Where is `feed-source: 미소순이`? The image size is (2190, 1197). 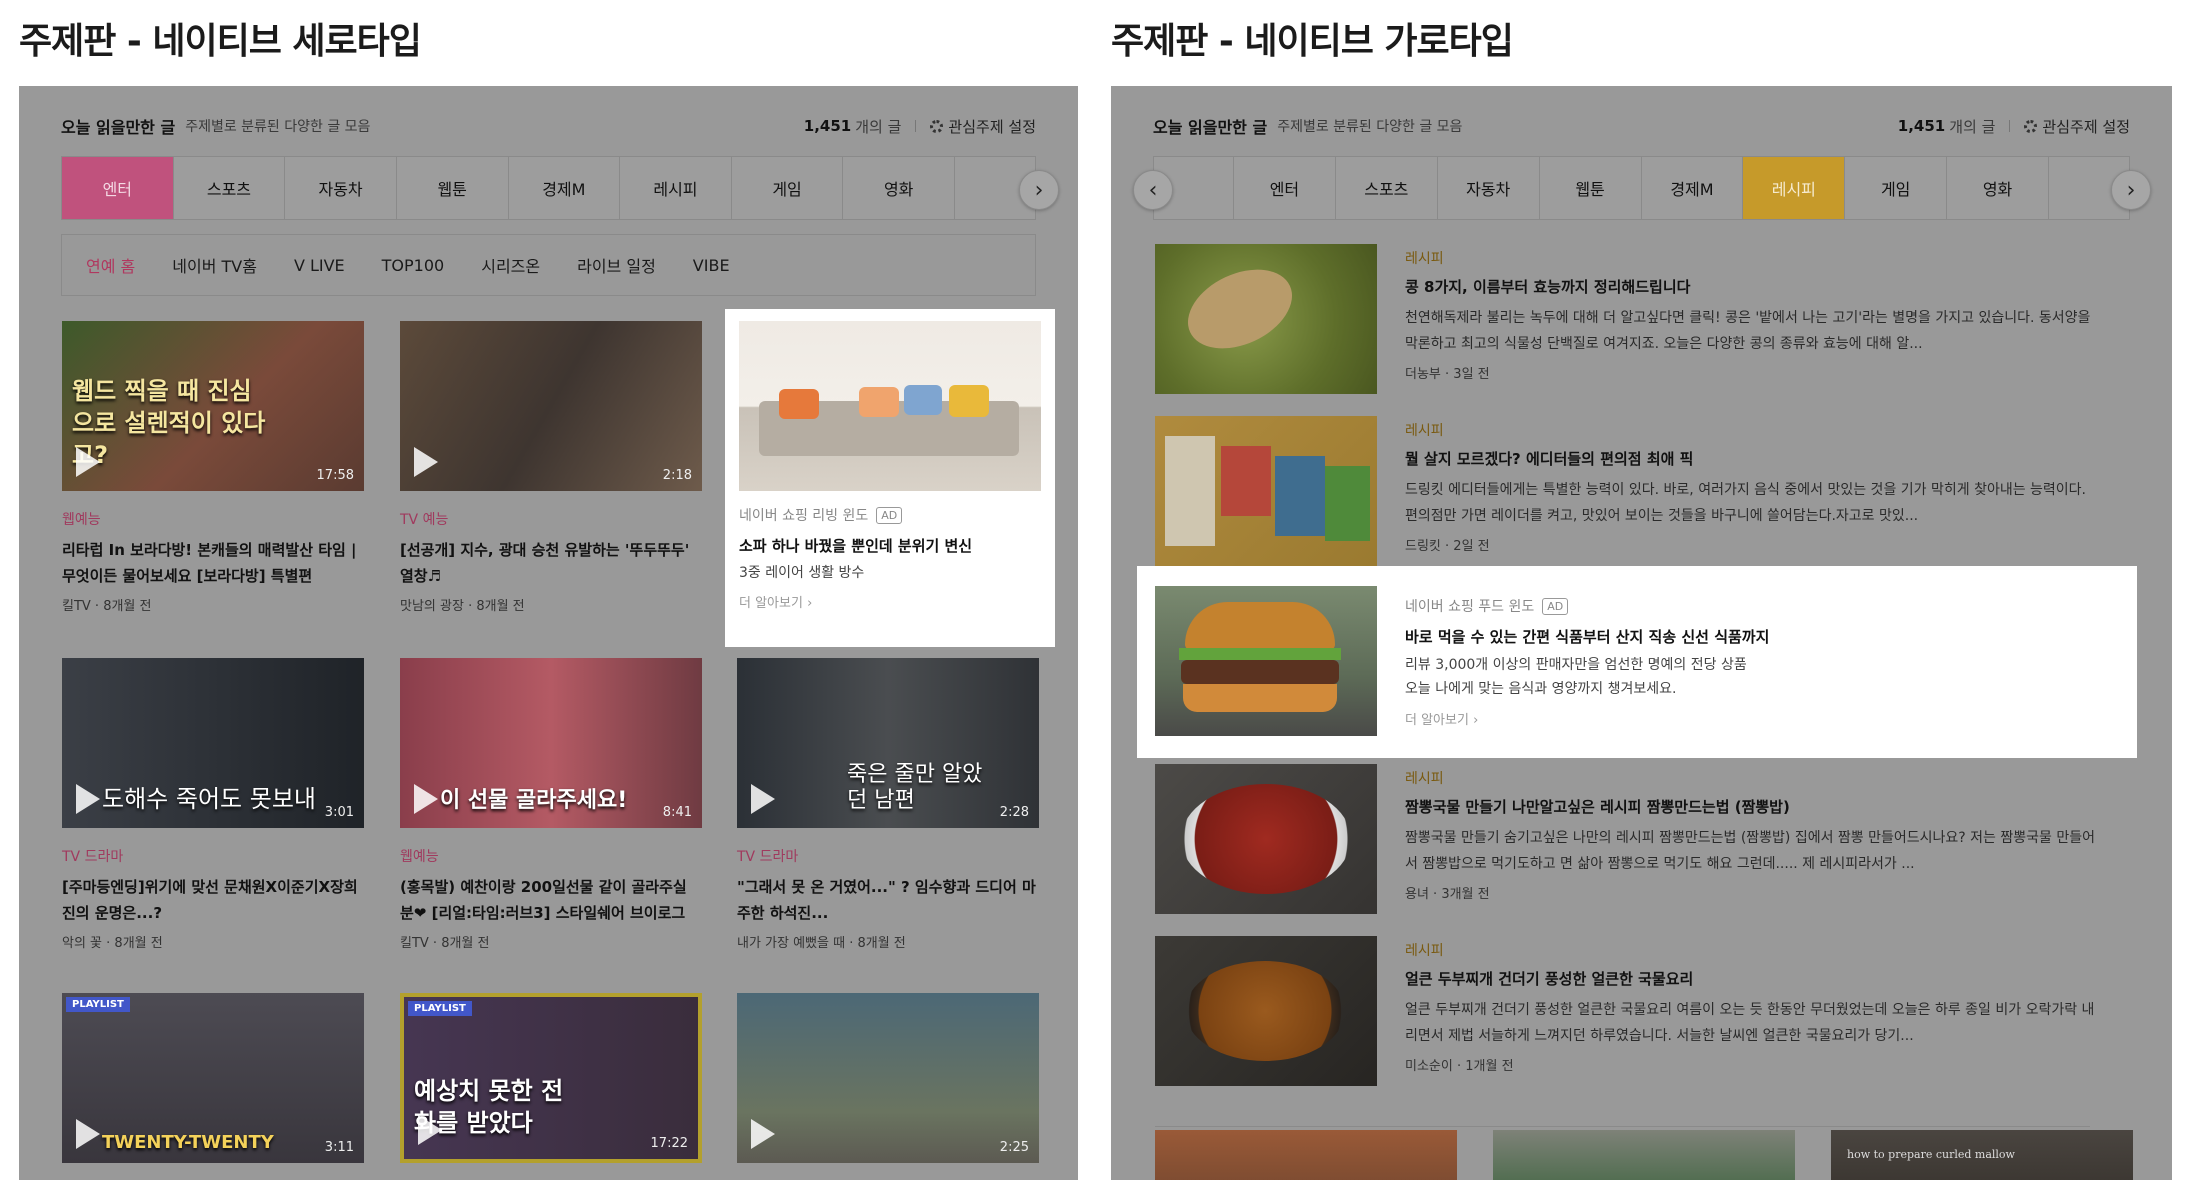 feed-source: 미소순이 is located at coordinates (1429, 1066).